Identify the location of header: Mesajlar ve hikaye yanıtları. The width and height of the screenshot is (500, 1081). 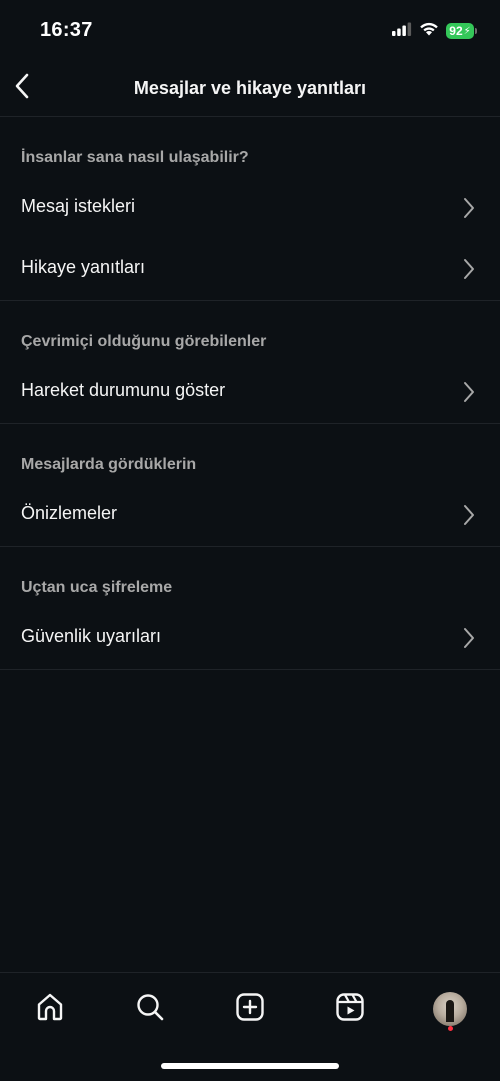
(250, 88).